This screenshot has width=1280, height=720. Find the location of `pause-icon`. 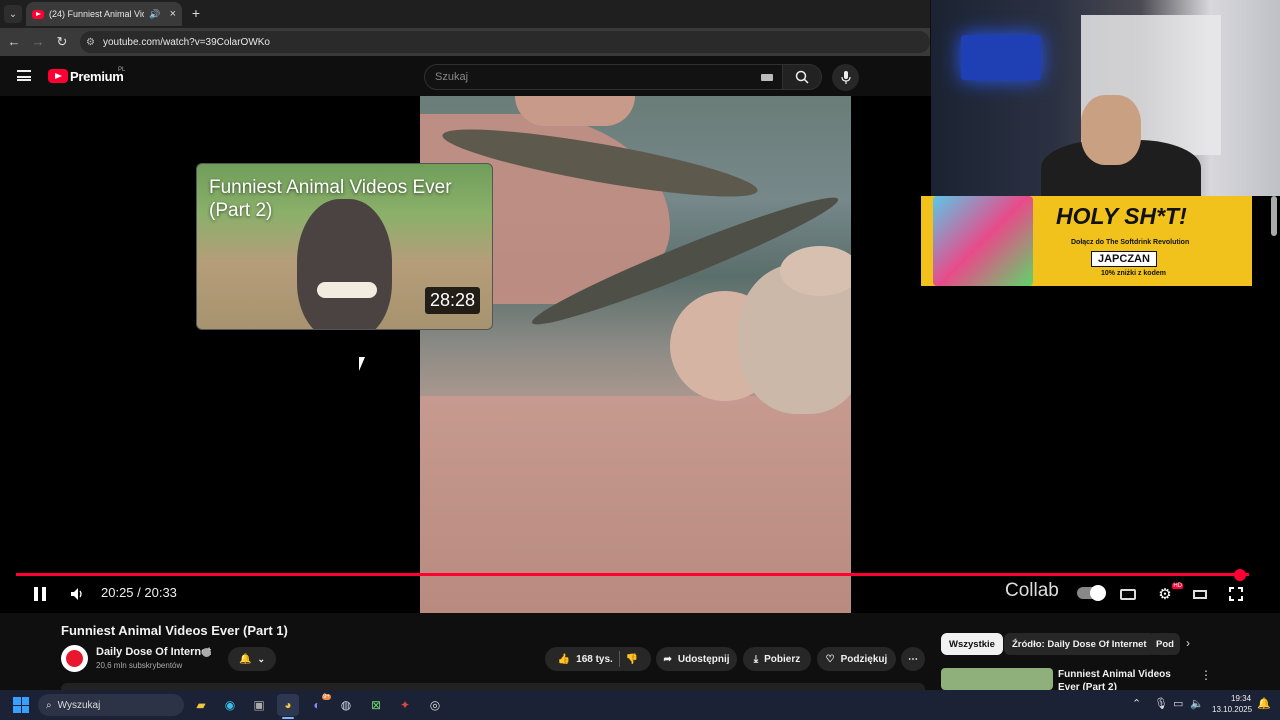

pause-icon is located at coordinates (40, 594).